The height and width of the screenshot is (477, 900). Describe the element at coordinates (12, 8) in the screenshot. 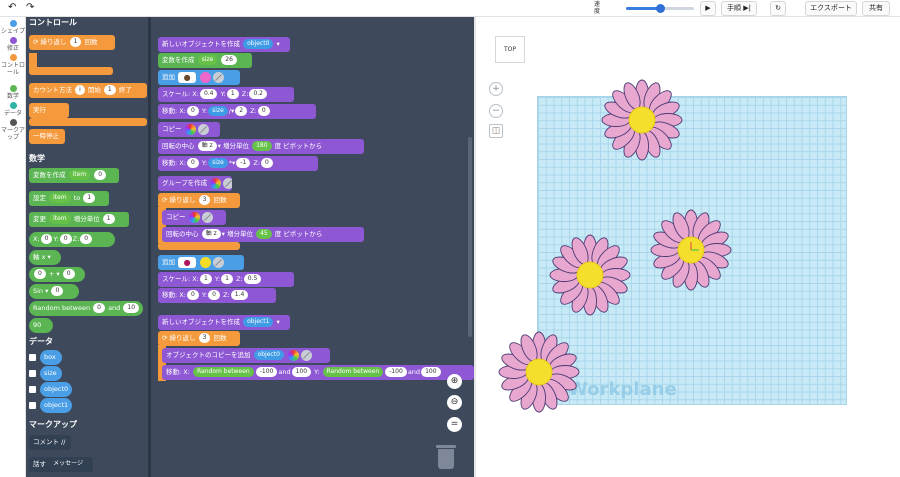

I see `undo-icon: ↶` at that location.